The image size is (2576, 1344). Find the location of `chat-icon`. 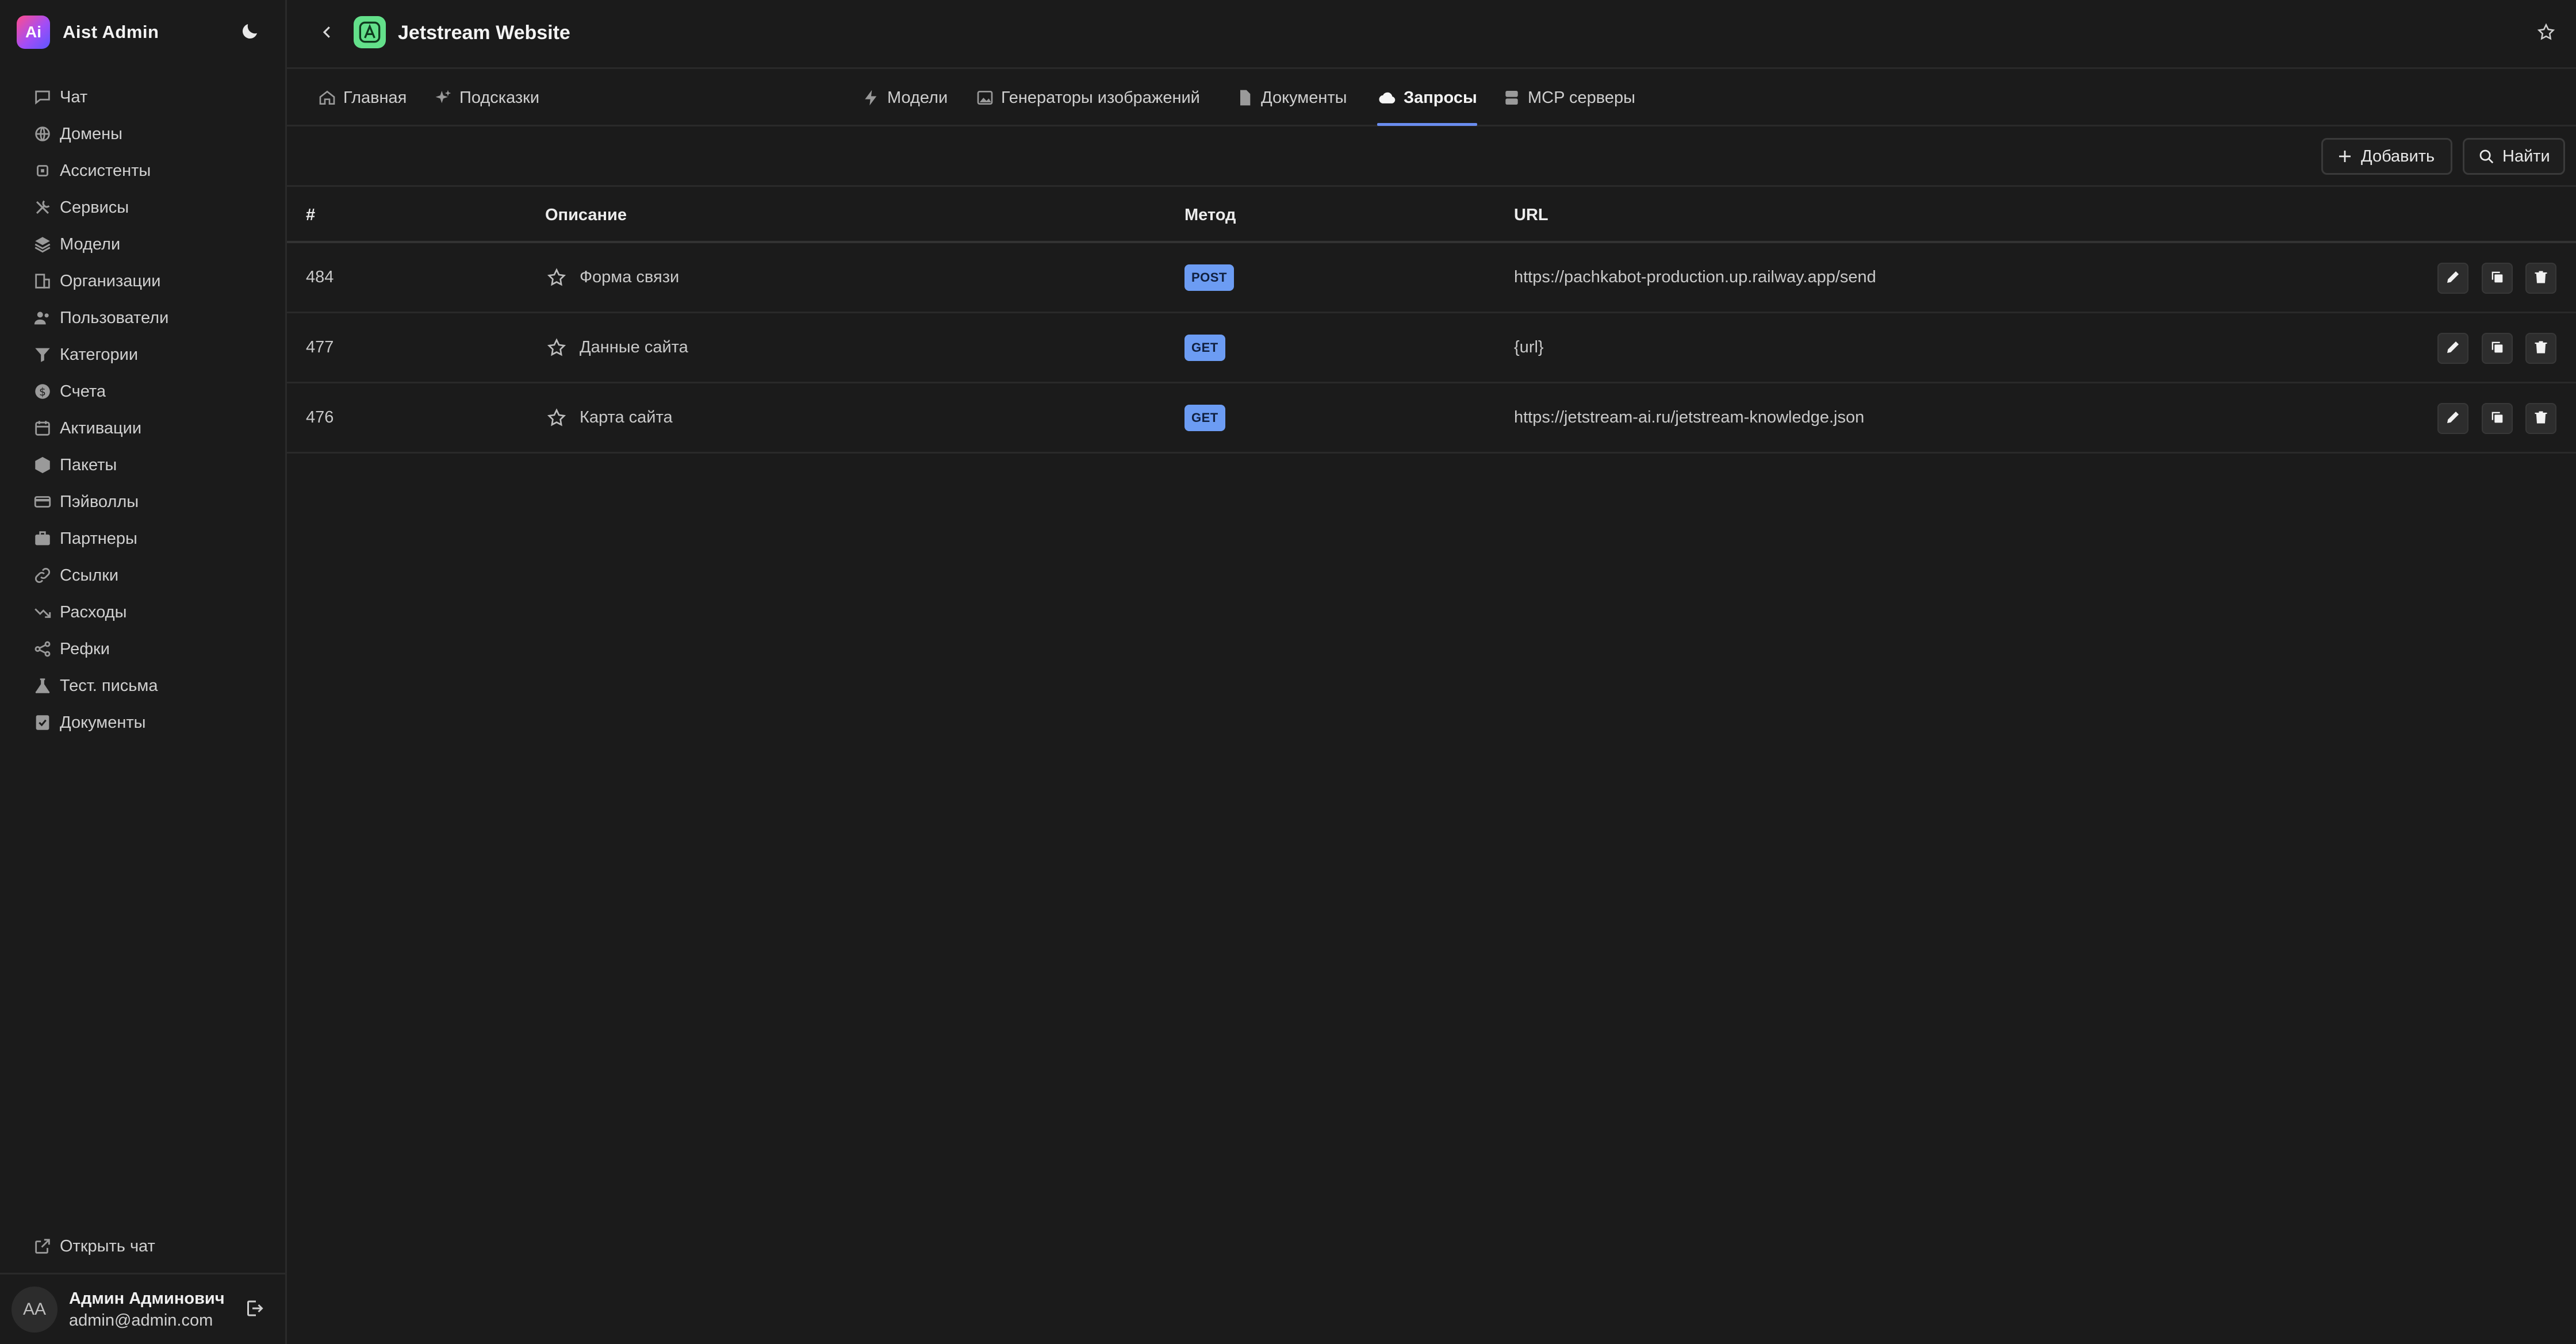

chat-icon is located at coordinates (42, 97).